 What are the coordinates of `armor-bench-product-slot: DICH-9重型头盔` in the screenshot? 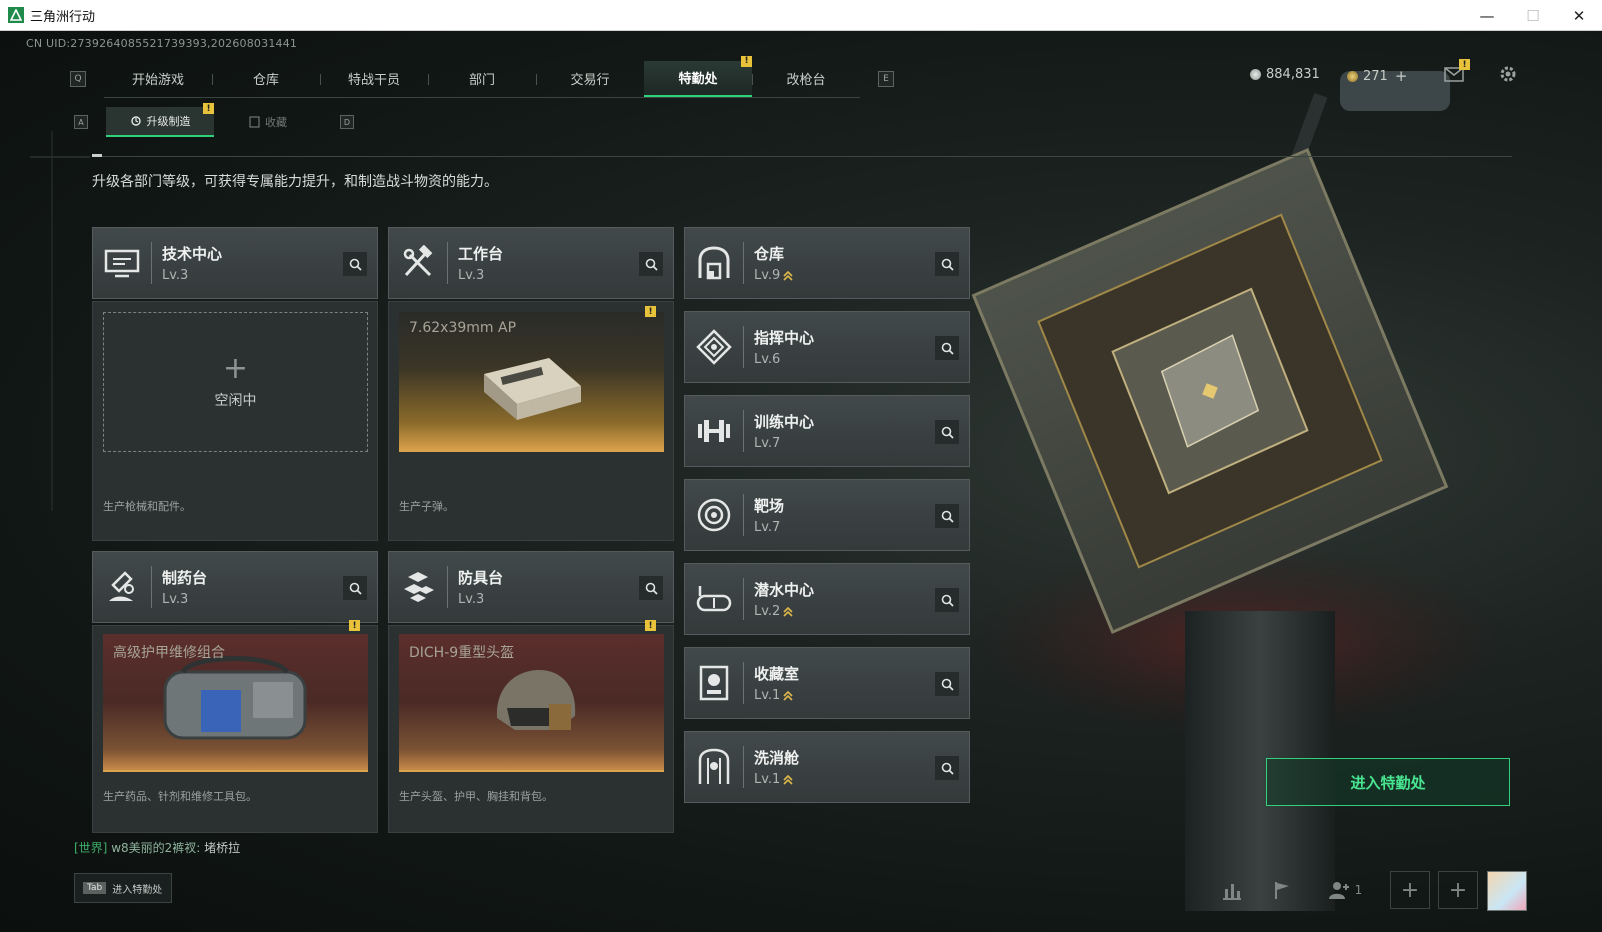 It's located at (531, 703).